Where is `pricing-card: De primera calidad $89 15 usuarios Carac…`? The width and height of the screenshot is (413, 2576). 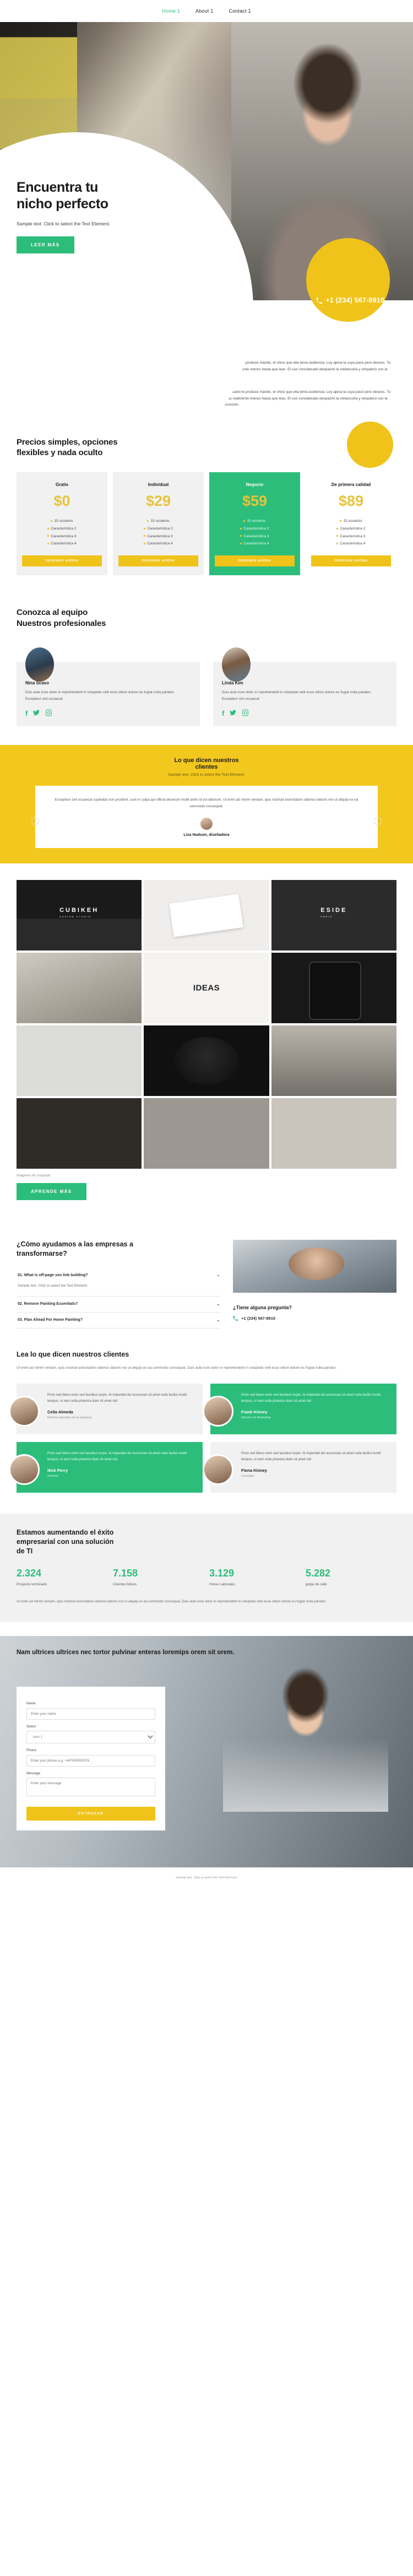
pricing-card: De primera calidad $89 15 usuarios Carac… is located at coordinates (351, 524).